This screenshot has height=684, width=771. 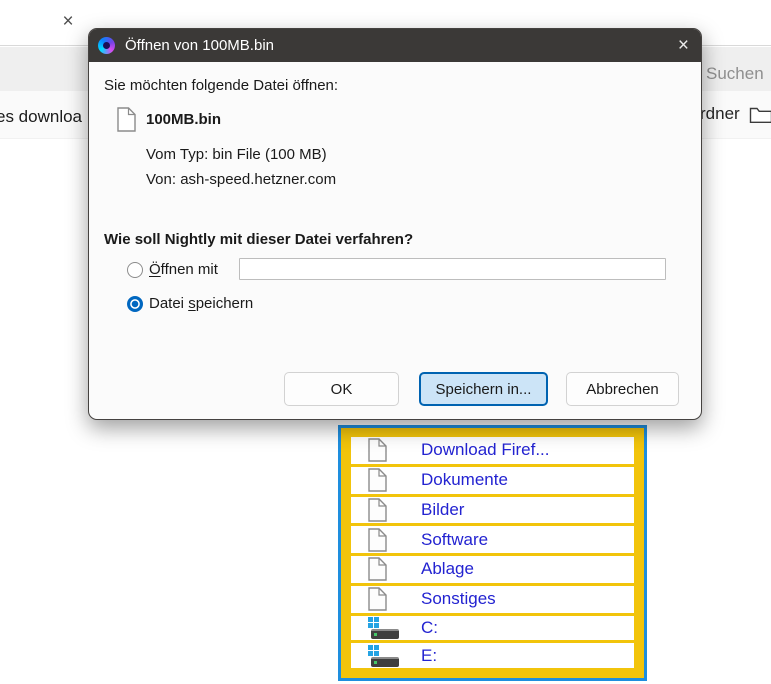 What do you see at coordinates (492, 539) in the screenshot?
I see `menu-item-software: Software` at bounding box center [492, 539].